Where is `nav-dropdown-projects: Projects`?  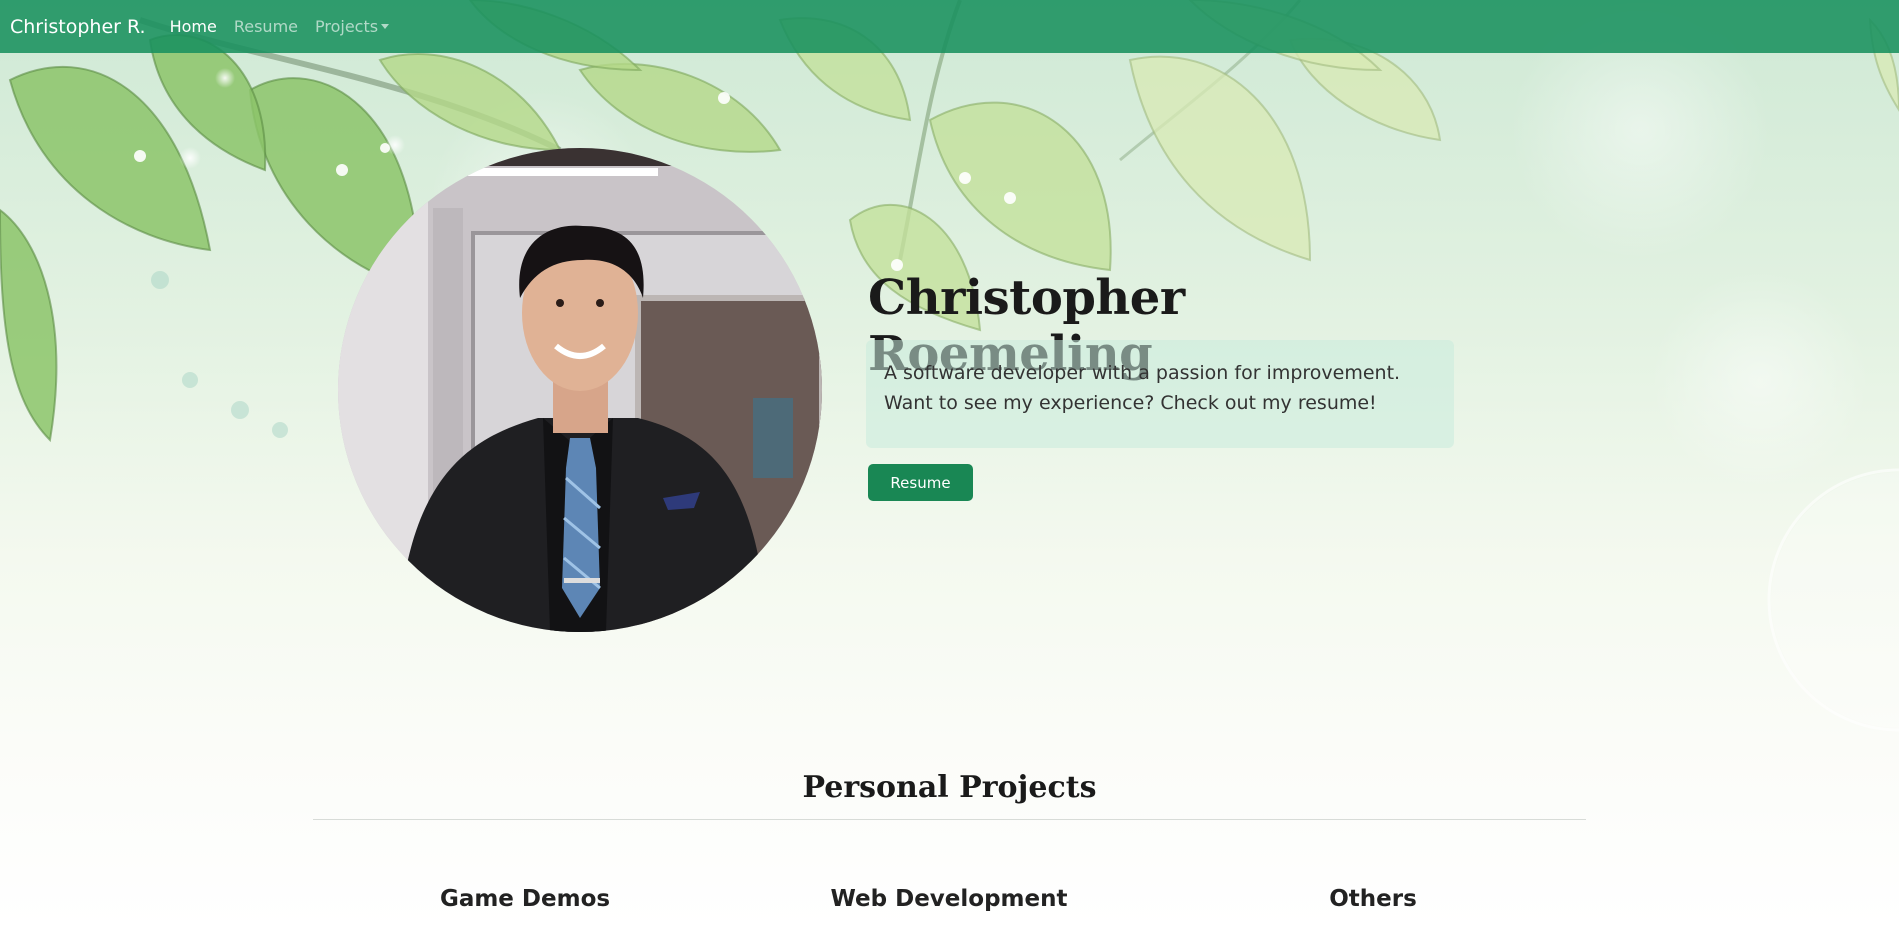 nav-dropdown-projects: Projects is located at coordinates (352, 26).